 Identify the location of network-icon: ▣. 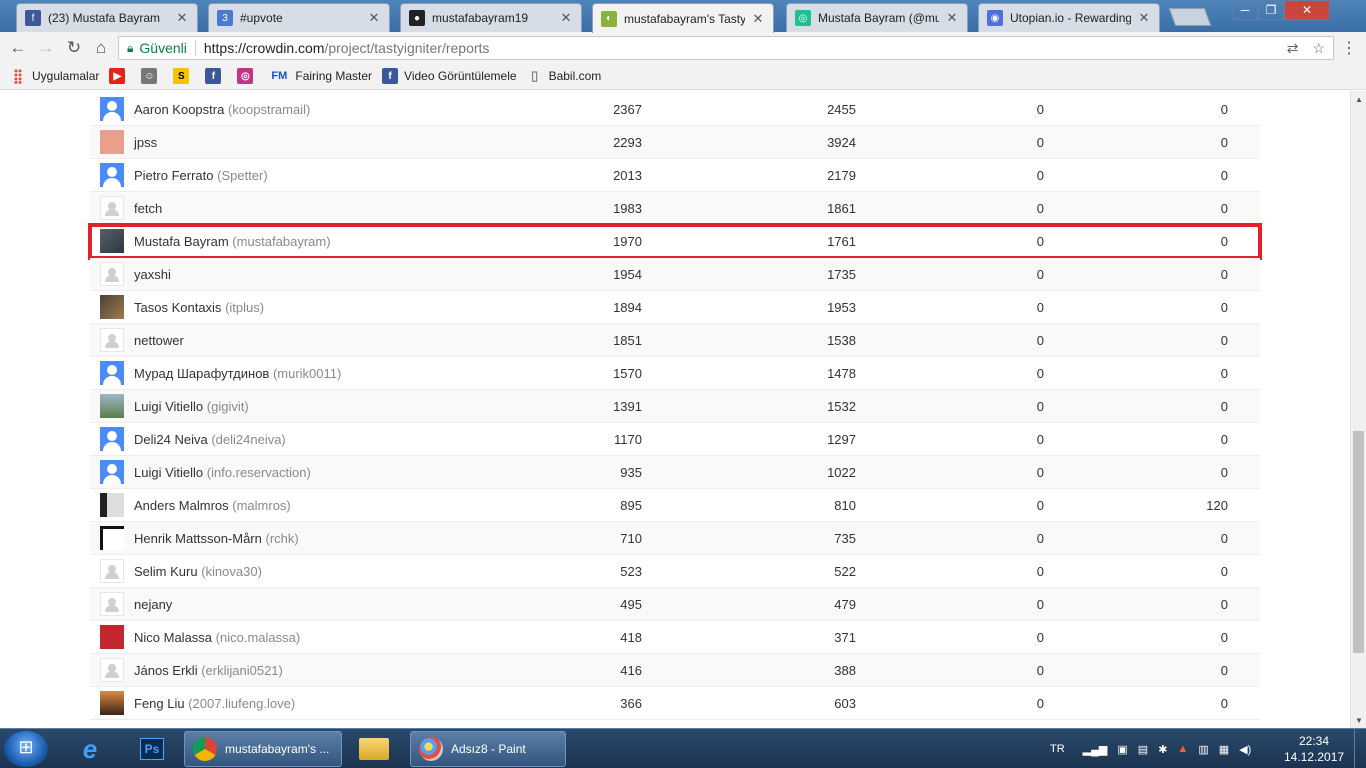
(1122, 749).